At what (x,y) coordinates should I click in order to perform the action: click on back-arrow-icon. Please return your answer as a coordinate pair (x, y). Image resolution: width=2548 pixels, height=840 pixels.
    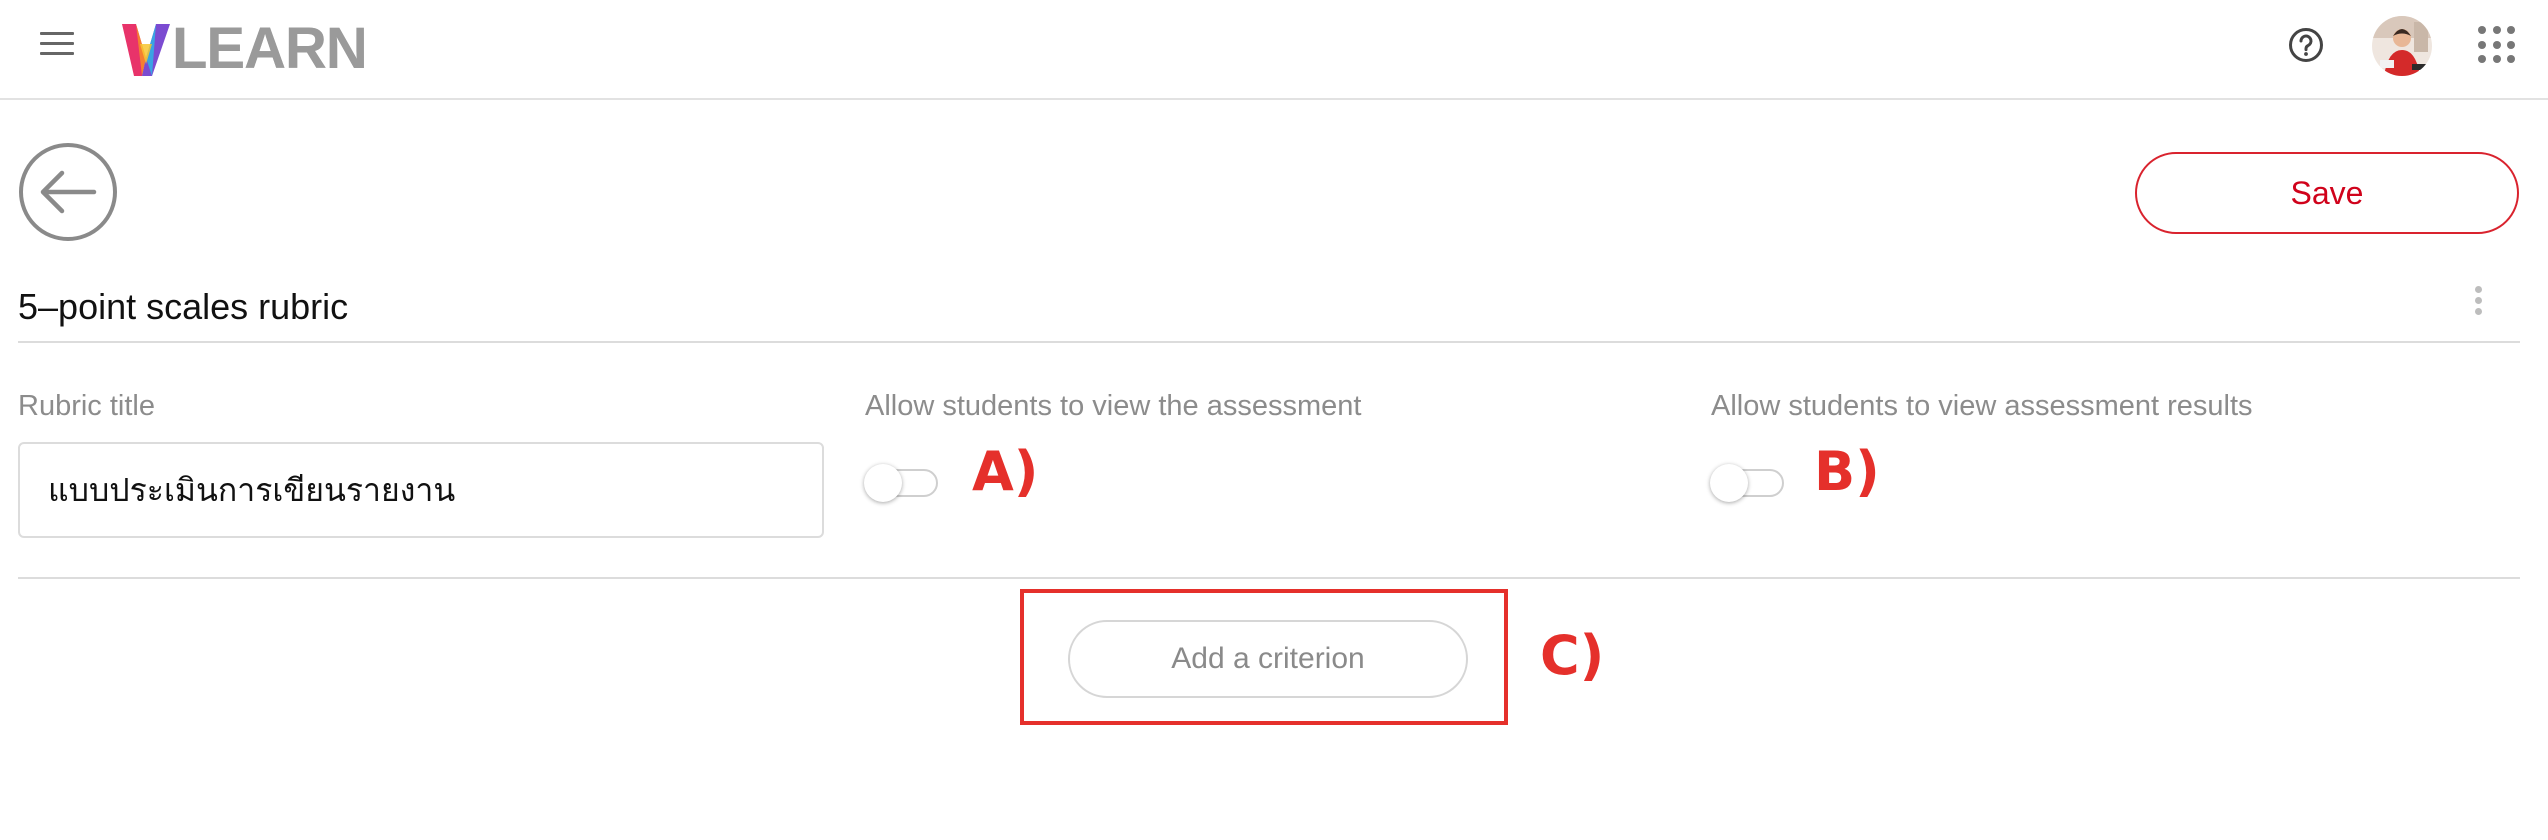
    Looking at the image, I should click on (68, 192).